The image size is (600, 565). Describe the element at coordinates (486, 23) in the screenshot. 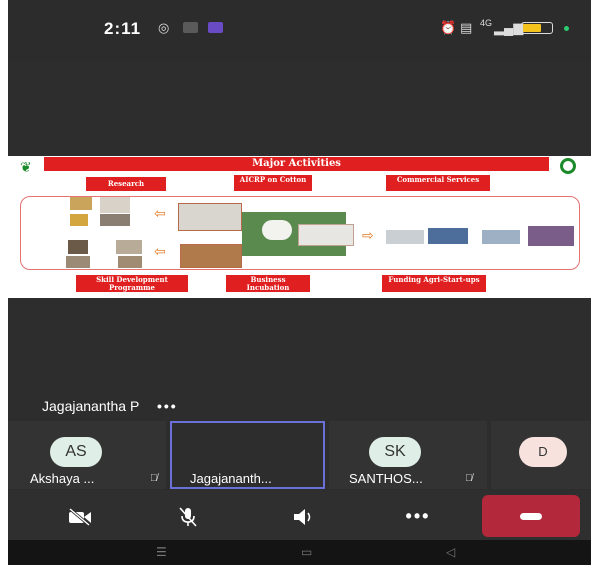

I see `network-type: 4G` at that location.